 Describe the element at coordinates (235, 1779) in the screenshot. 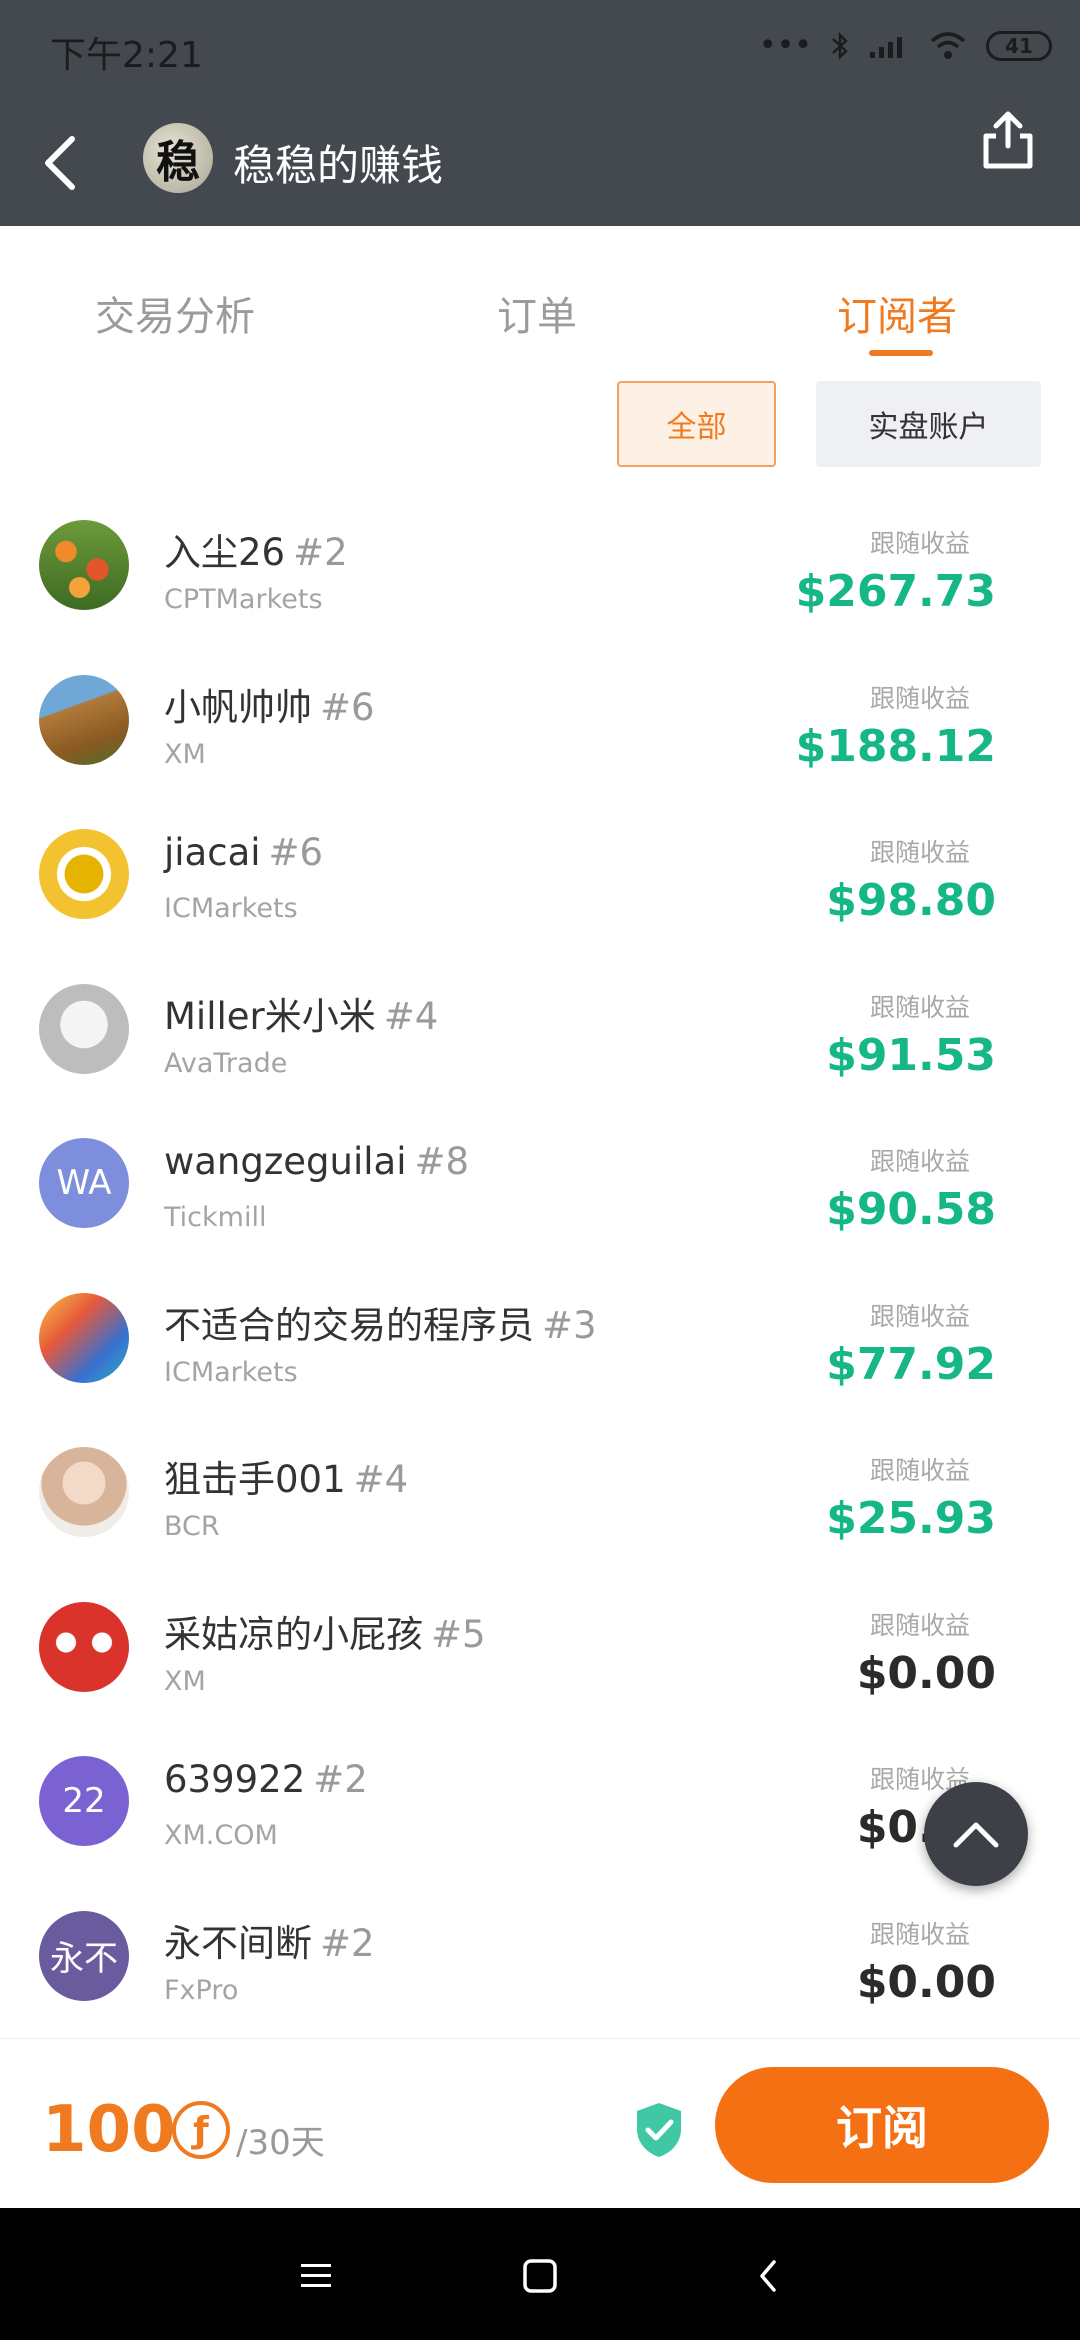

I see `subscriber-name: 639922` at that location.